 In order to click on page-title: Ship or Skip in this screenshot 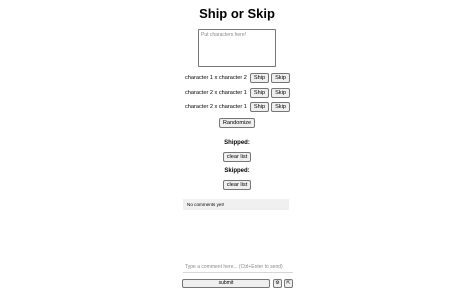, I will do `click(237, 13)`.